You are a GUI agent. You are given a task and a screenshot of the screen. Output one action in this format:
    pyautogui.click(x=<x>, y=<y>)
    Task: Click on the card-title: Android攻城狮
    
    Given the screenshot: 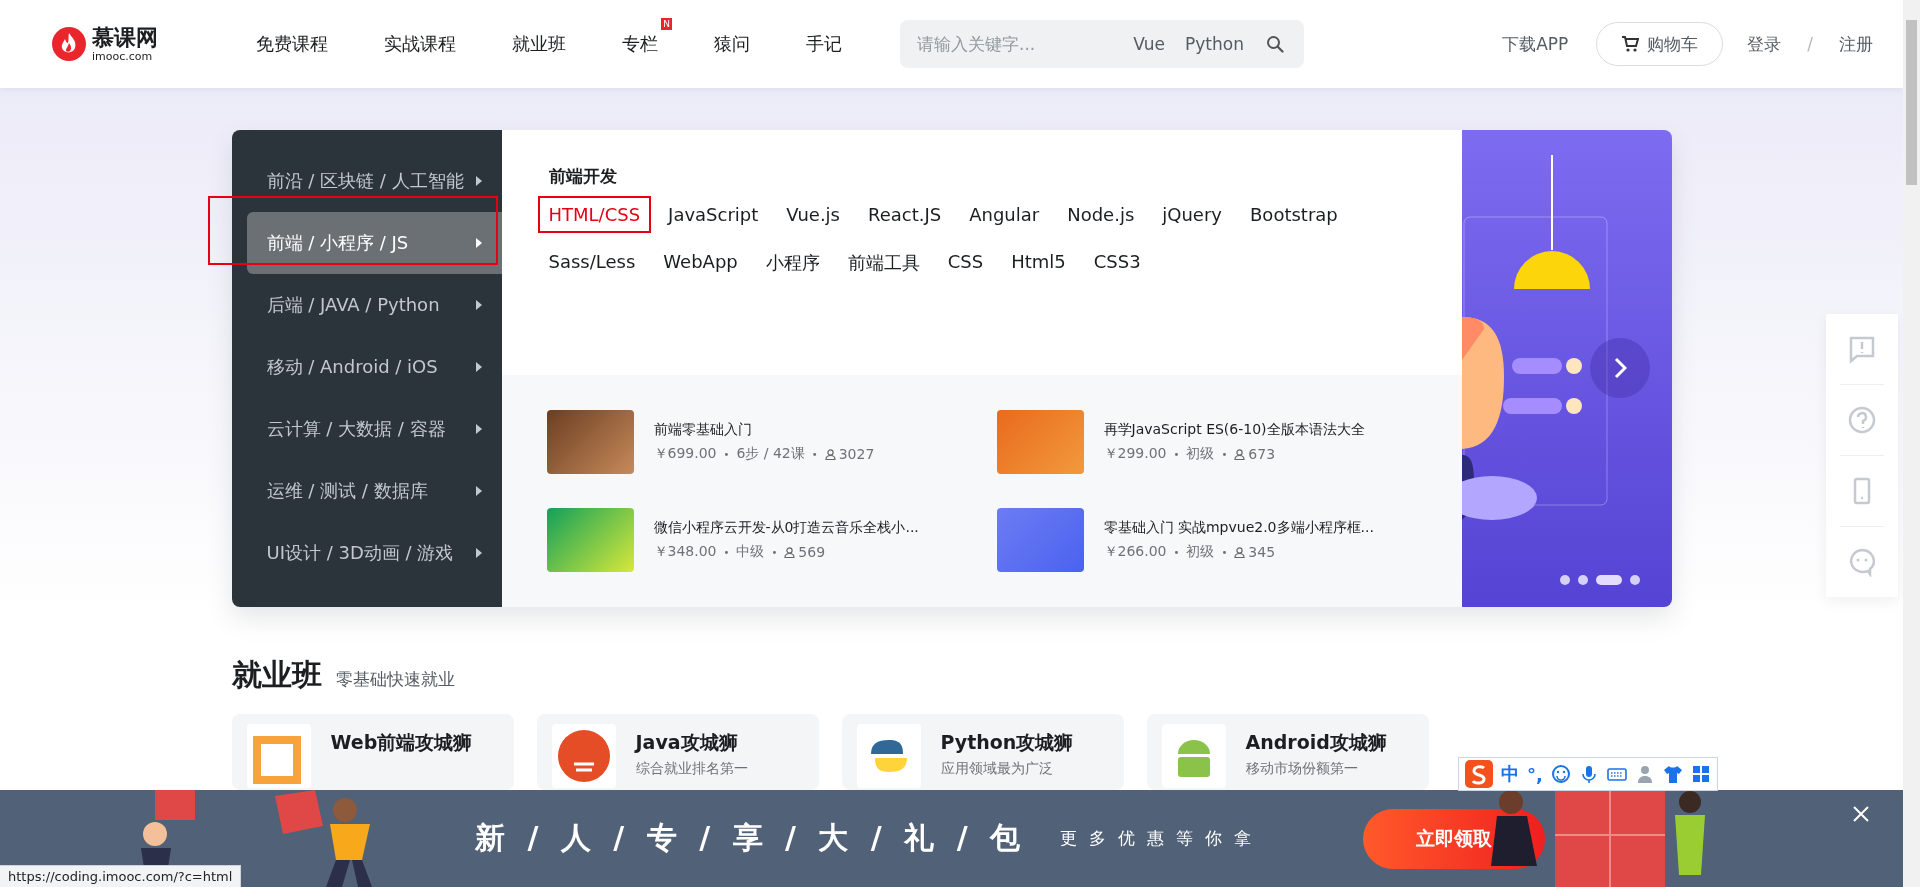 What is the action you would take?
    pyautogui.click(x=1316, y=742)
    